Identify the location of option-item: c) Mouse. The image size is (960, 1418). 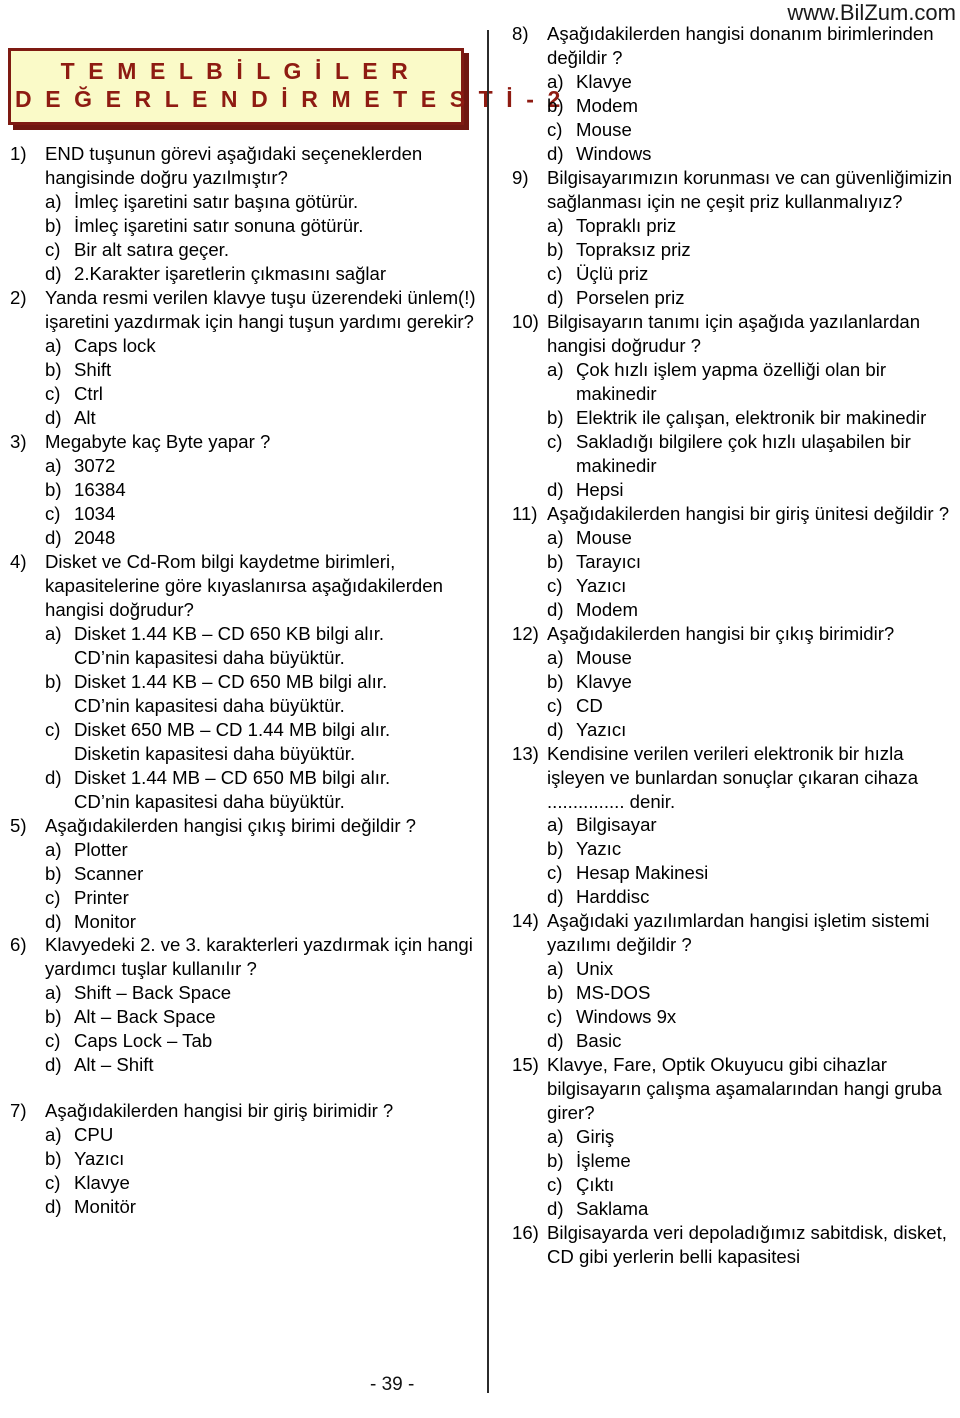
(734, 130).